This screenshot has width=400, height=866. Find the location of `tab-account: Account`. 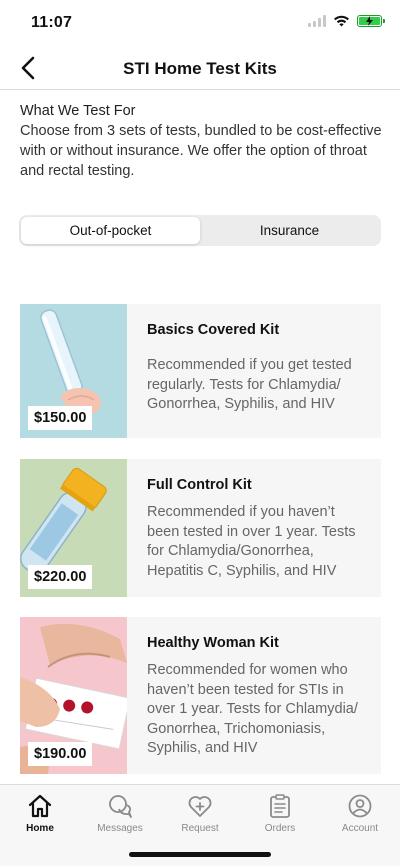

tab-account: Account is located at coordinates (360, 813).